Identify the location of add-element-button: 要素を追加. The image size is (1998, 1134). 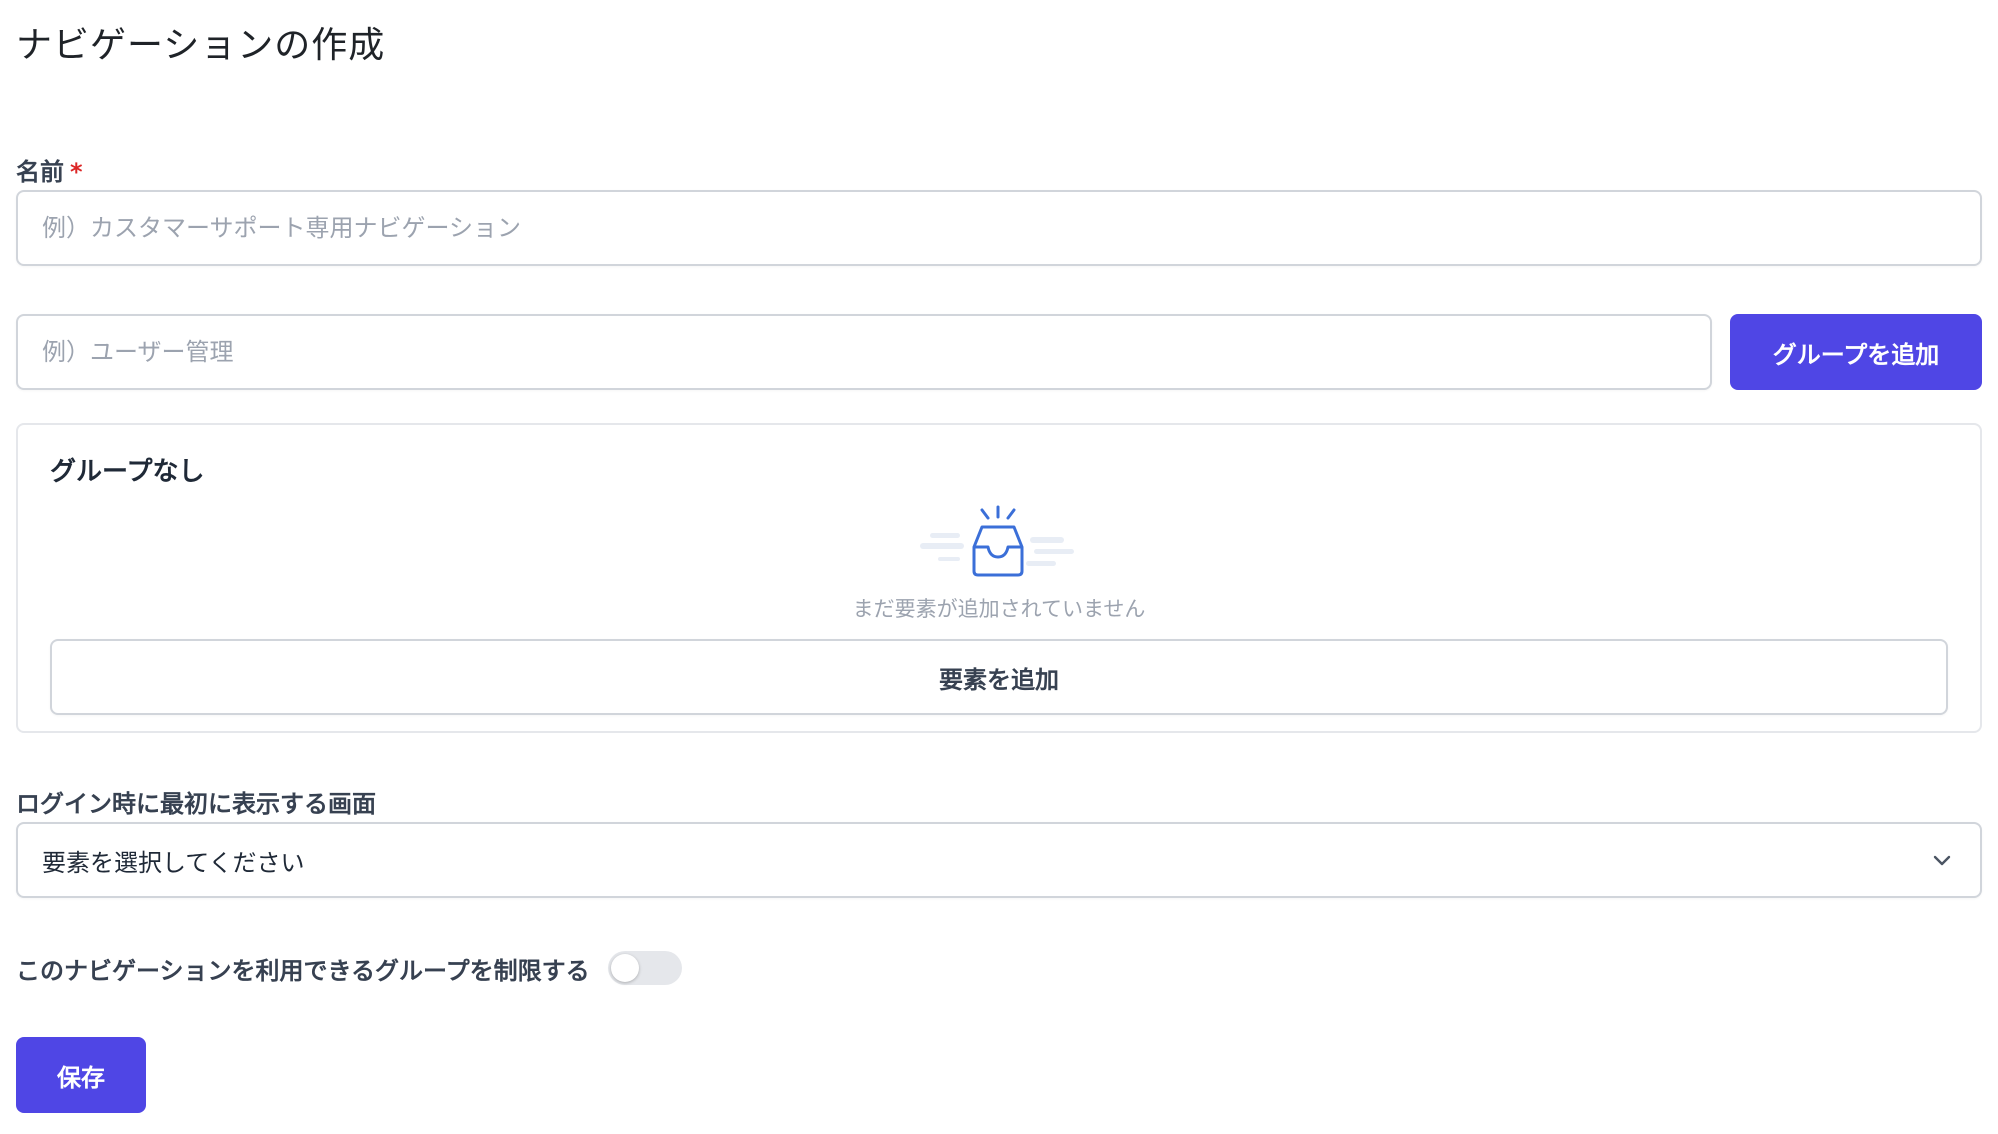
(999, 677).